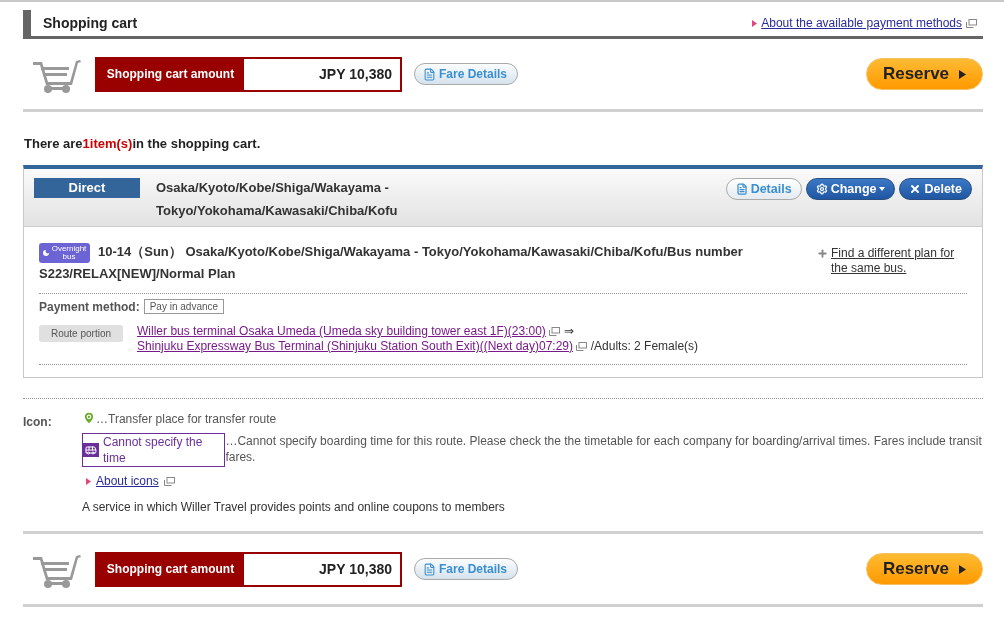 Image resolution: width=1004 pixels, height=630 pixels. I want to click on payment-method-value: Pay in advance, so click(184, 306).